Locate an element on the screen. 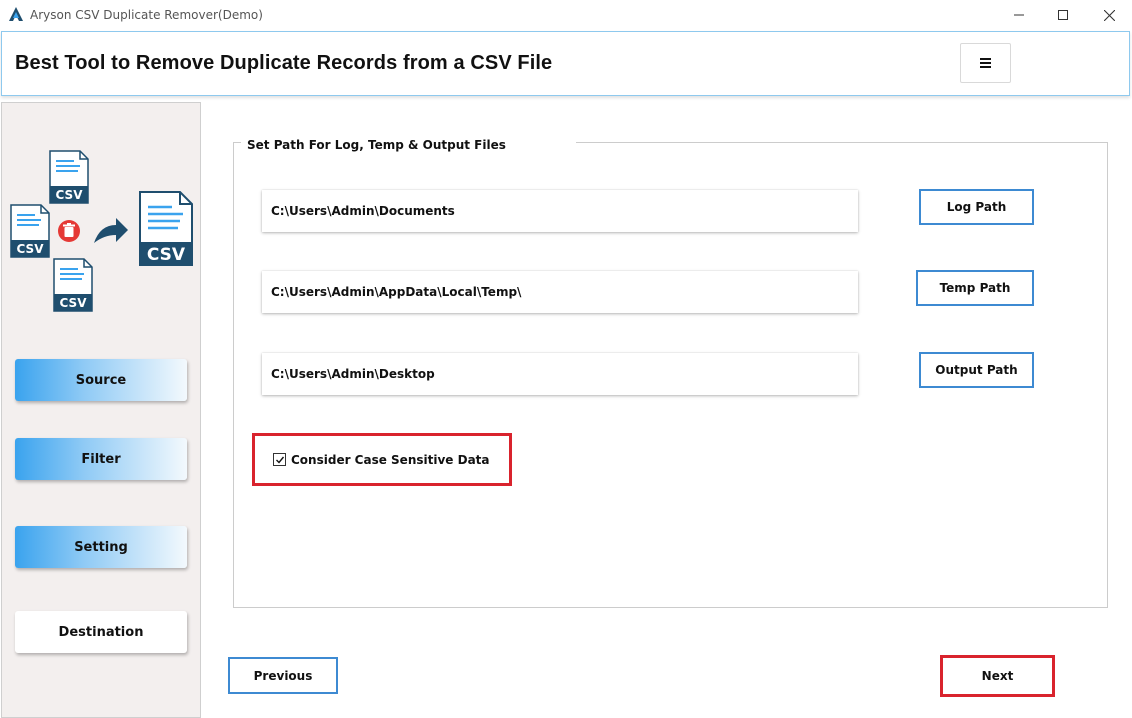 Image resolution: width=1132 pixels, height=718 pixels. app-logo-icon is located at coordinates (16, 14).